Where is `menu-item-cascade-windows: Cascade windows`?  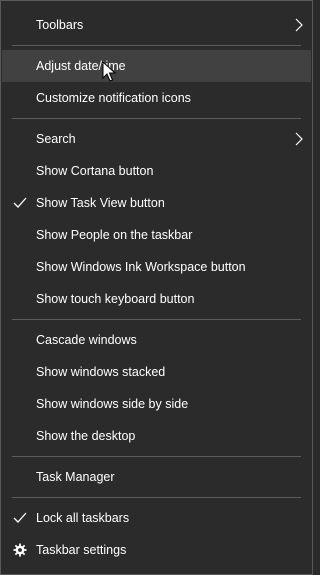
menu-item-cascade-windows: Cascade windows is located at coordinates (156, 340).